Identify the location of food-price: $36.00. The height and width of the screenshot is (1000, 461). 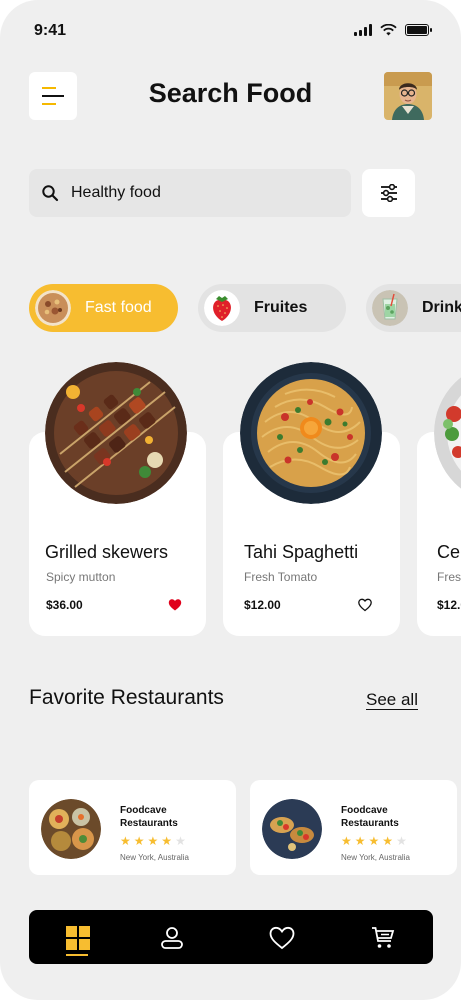
(64, 605).